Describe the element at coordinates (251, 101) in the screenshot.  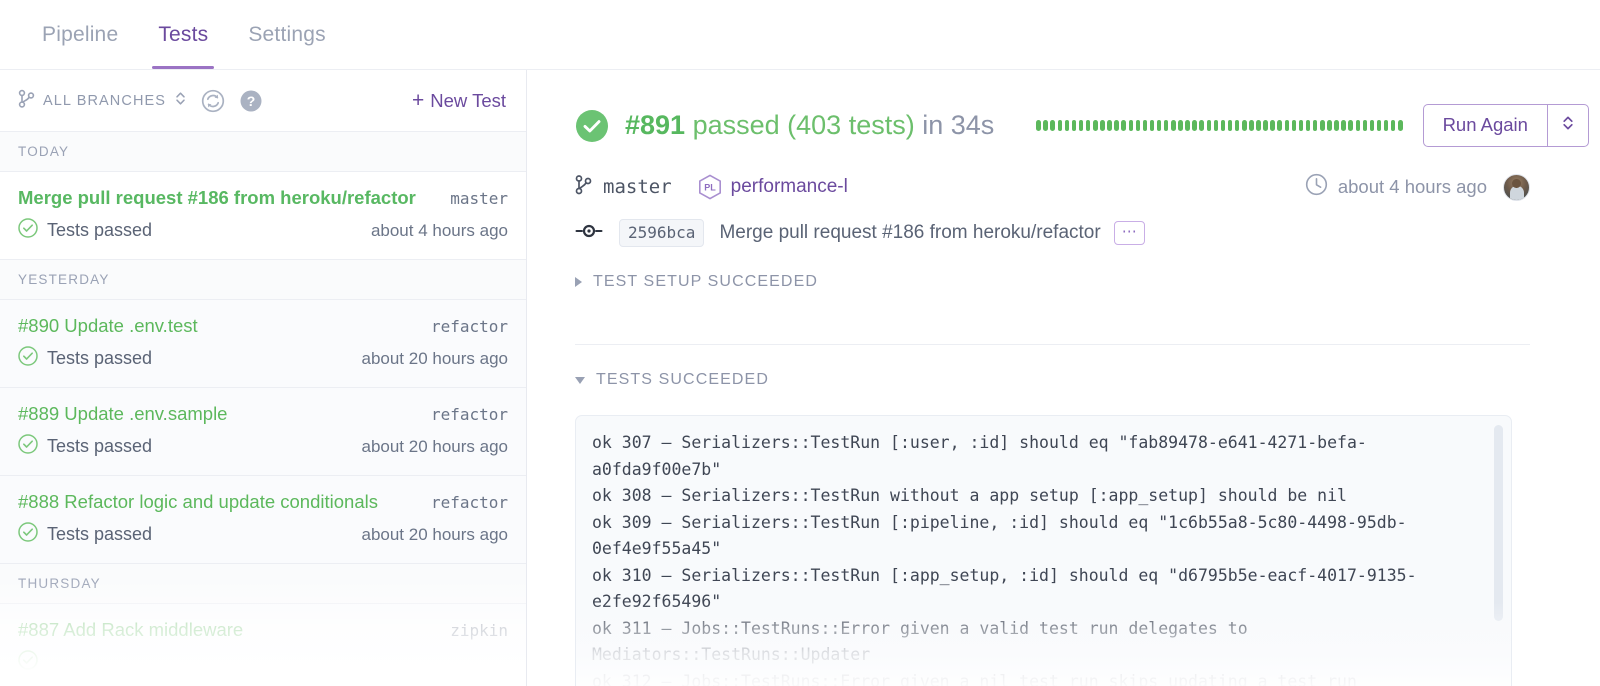
I see `help-icon: ?` at that location.